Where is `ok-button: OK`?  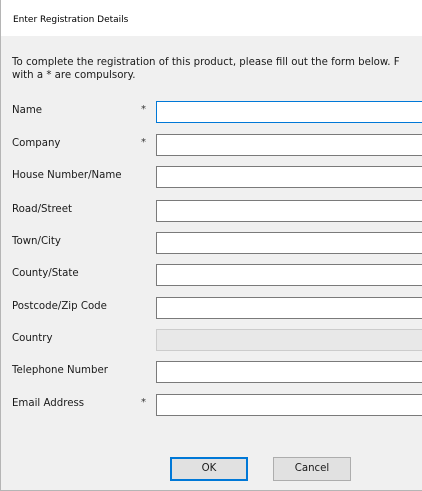 ok-button: OK is located at coordinates (209, 469).